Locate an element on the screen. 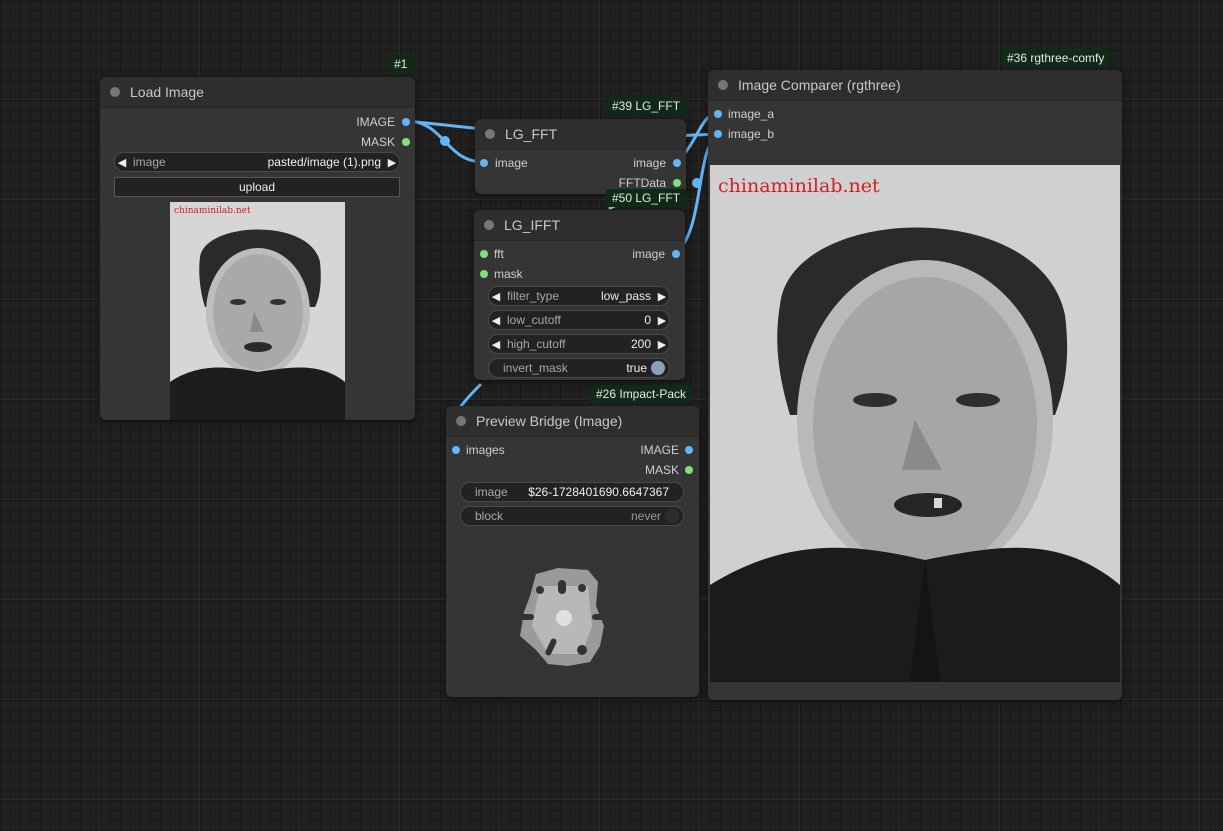 This screenshot has width=1223, height=831. input-label-mask: mask is located at coordinates (508, 274).